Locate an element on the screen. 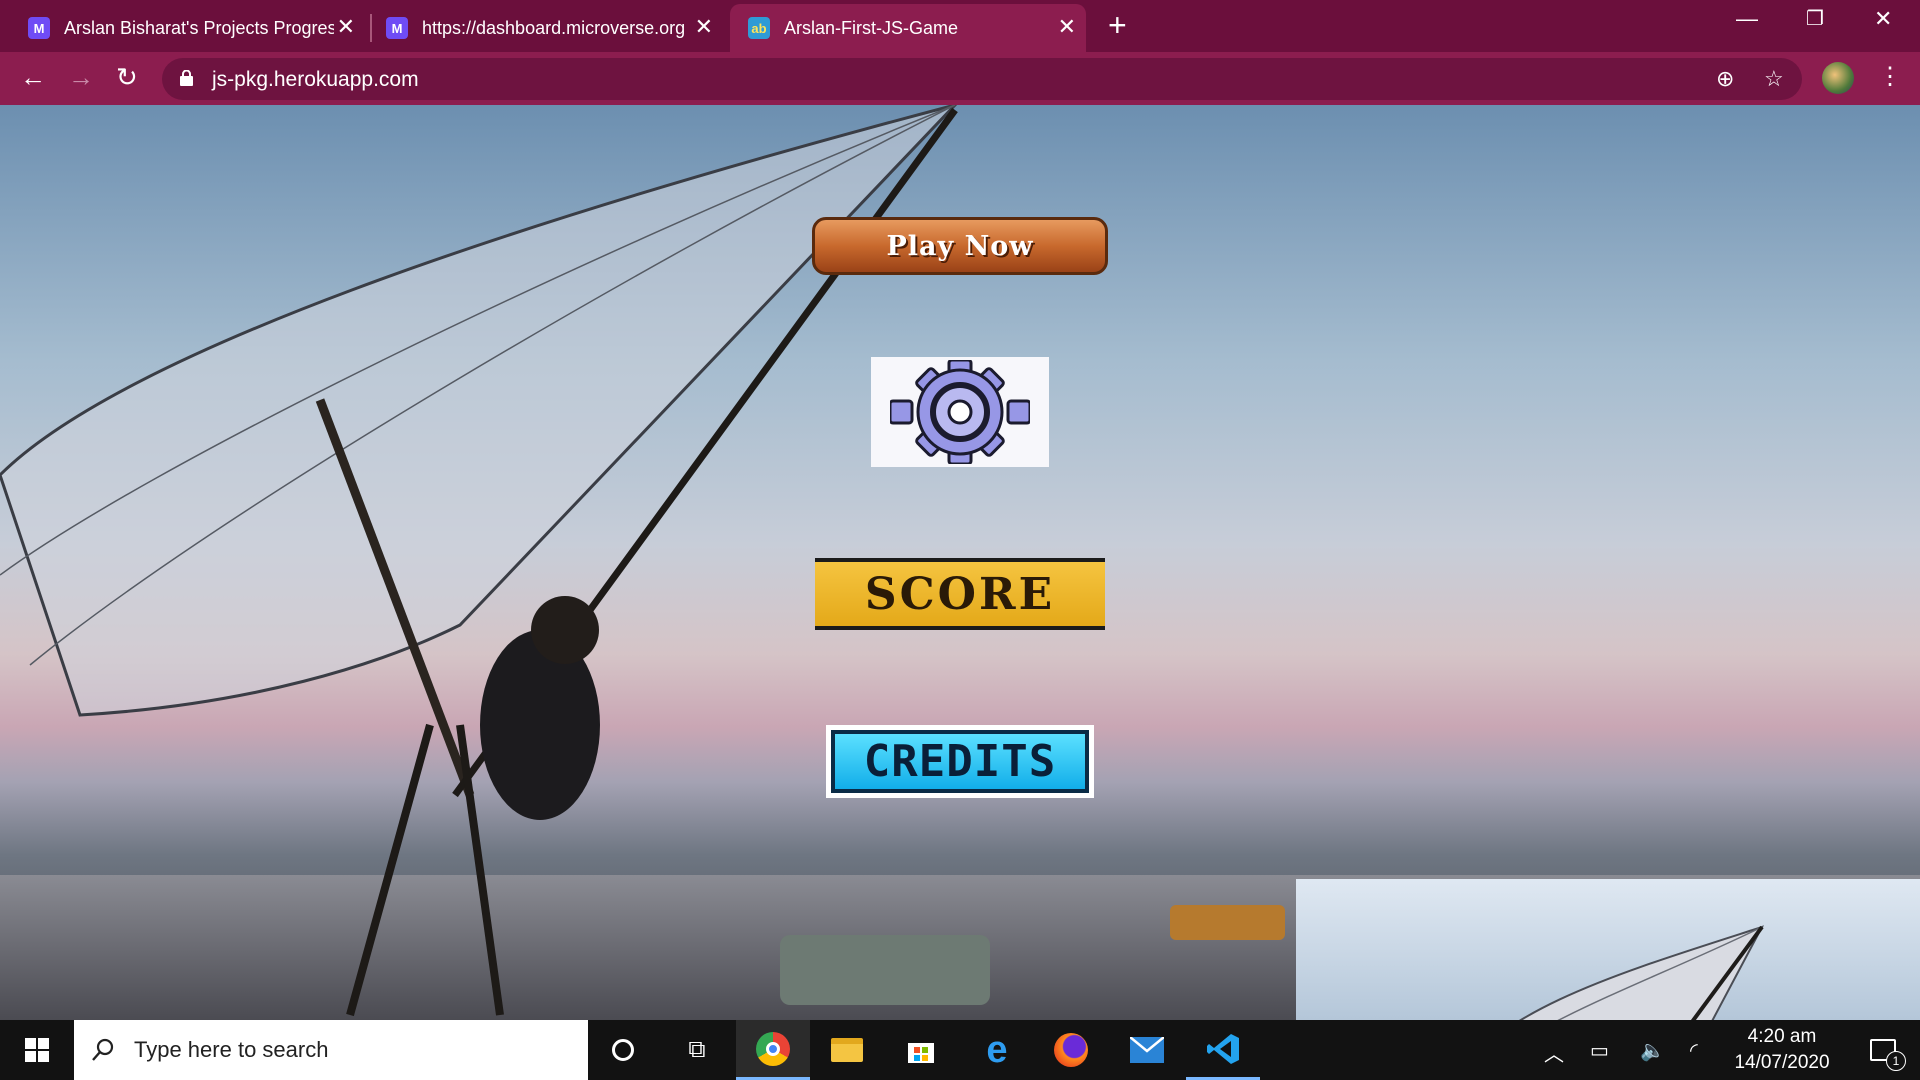  credits-button: CREDITS is located at coordinates (960, 761).